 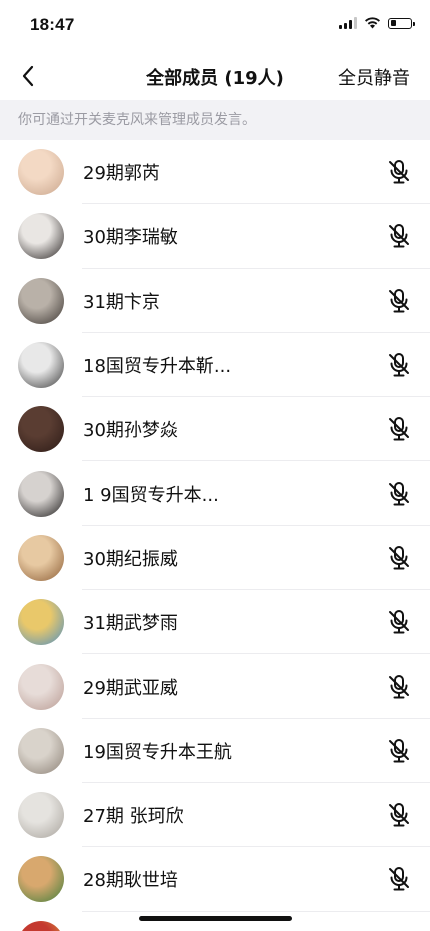 I want to click on member-name: 30期纪振威, so click(x=130, y=559).